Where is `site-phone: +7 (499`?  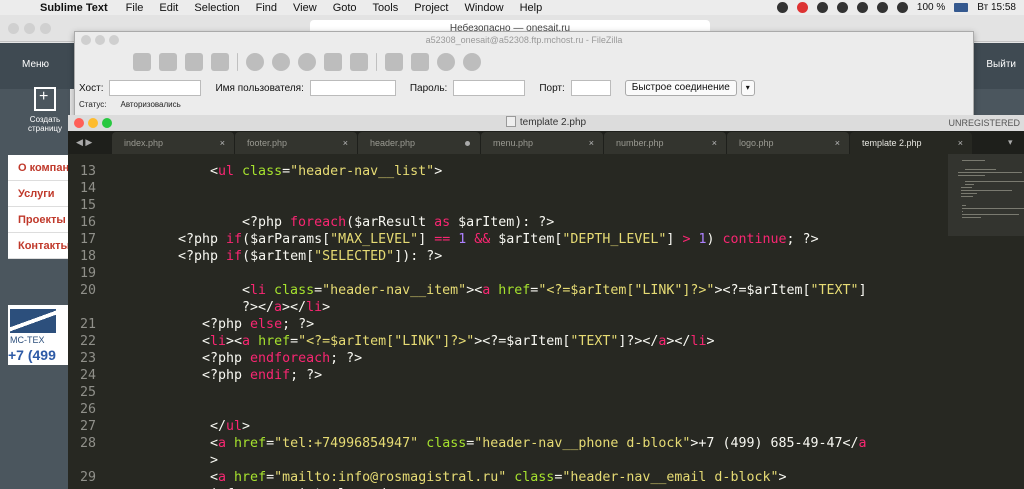
site-phone: +7 (499 is located at coordinates (39, 355).